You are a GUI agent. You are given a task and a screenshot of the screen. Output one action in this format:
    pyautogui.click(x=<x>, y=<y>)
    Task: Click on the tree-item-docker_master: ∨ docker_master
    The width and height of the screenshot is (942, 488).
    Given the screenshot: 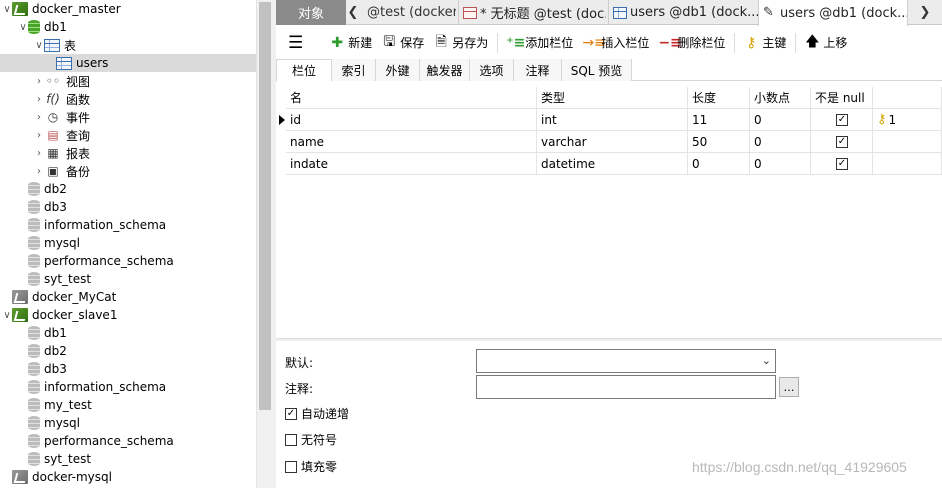 What is the action you would take?
    pyautogui.click(x=128, y=9)
    